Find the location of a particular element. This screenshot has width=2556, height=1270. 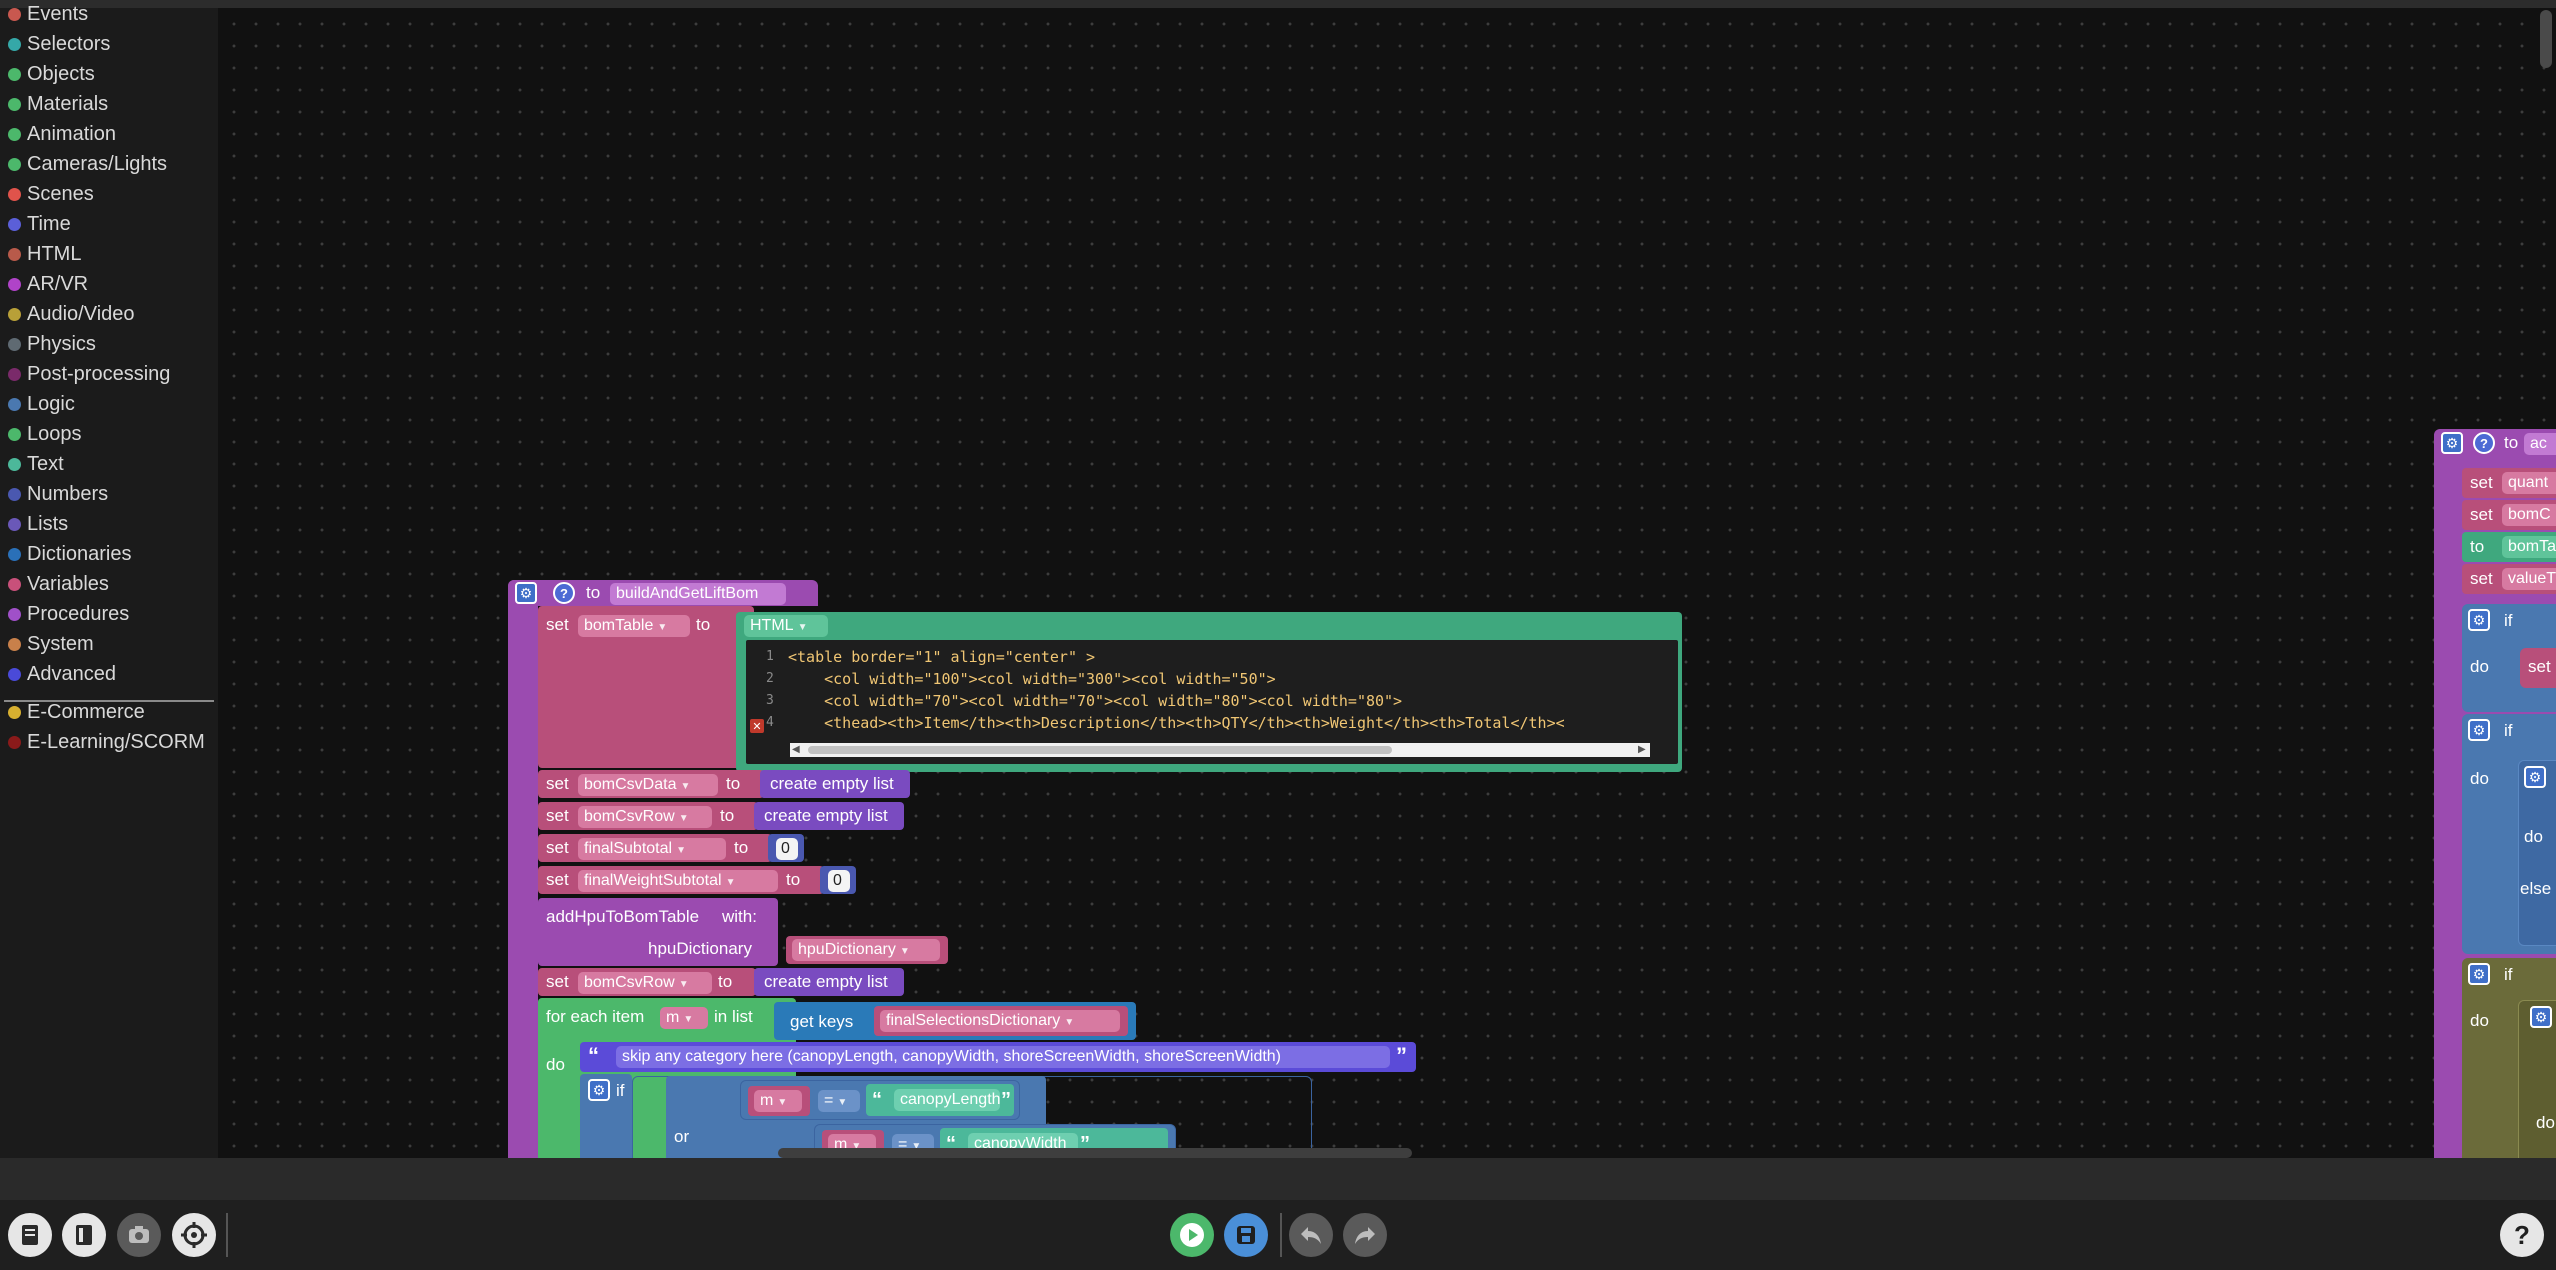

scroll-left-icon: ◀ is located at coordinates (796, 750).